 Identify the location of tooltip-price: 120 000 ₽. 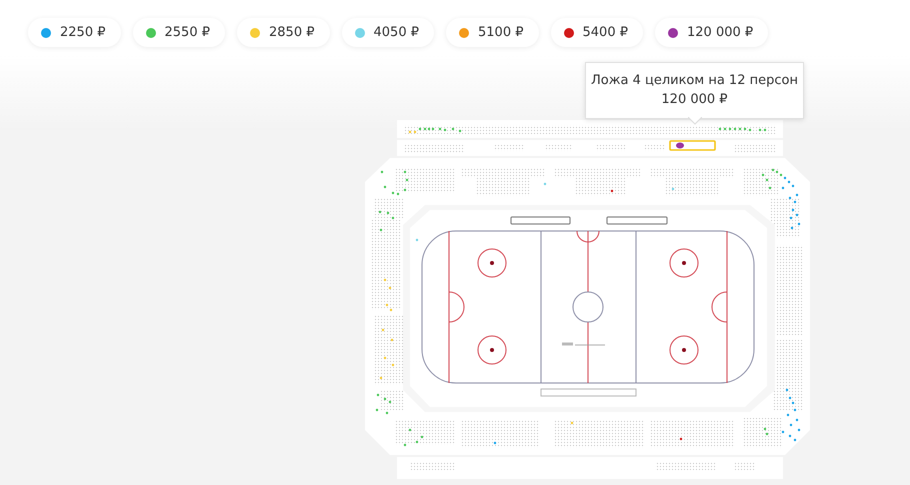
(694, 100).